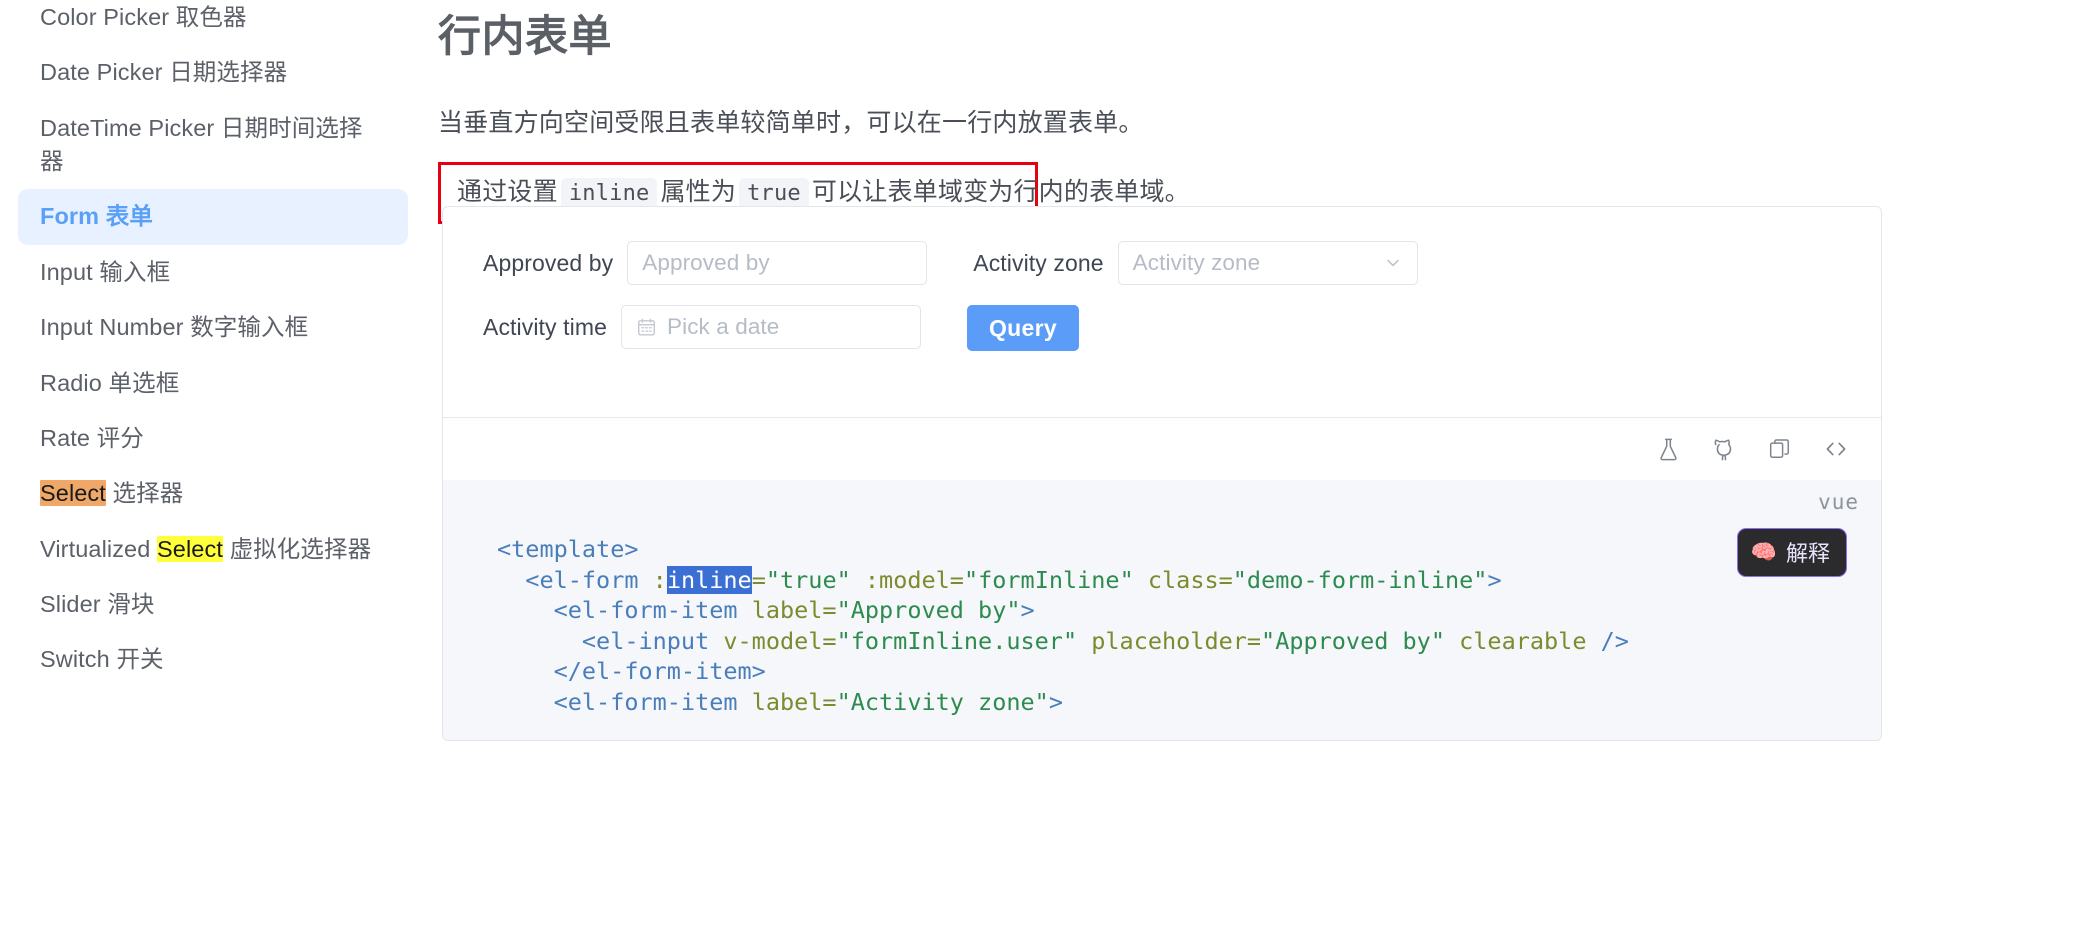 This screenshot has height=946, width=2074. I want to click on form-item-activity-time: Activity time Pick a date, so click(702, 327).